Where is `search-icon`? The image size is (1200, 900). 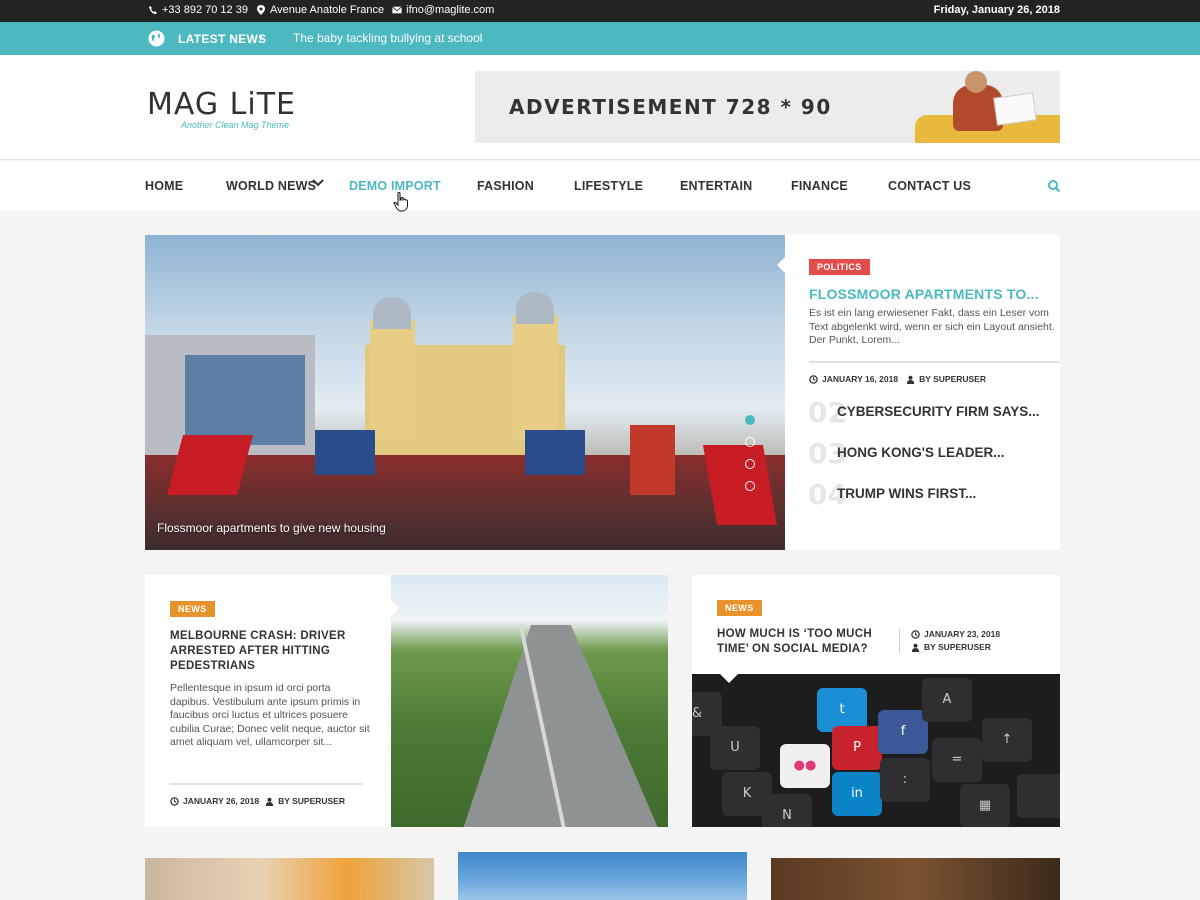
search-icon is located at coordinates (1054, 186).